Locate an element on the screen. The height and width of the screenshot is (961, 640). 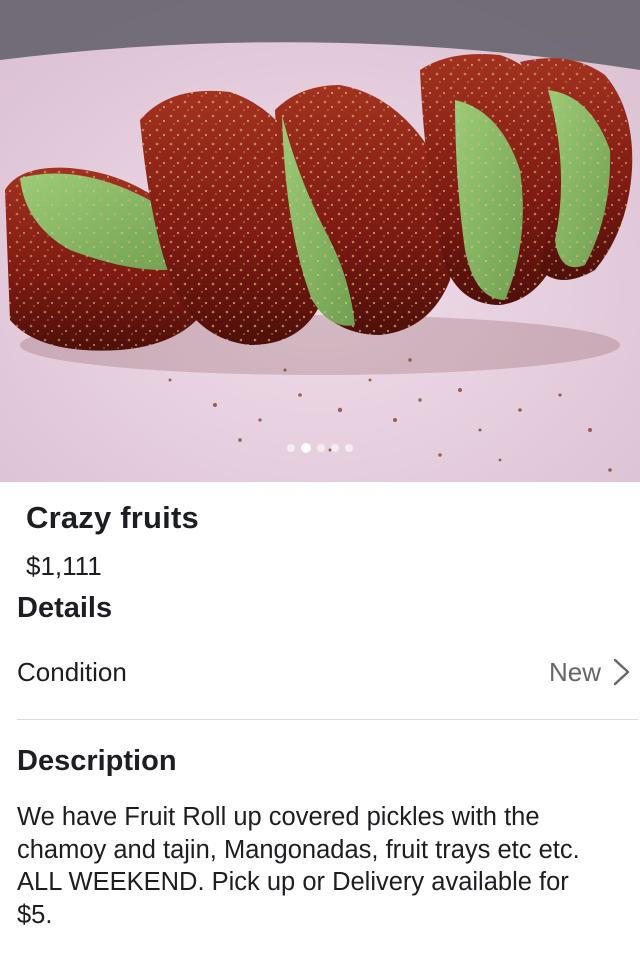
photo-pagination is located at coordinates (320, 448).